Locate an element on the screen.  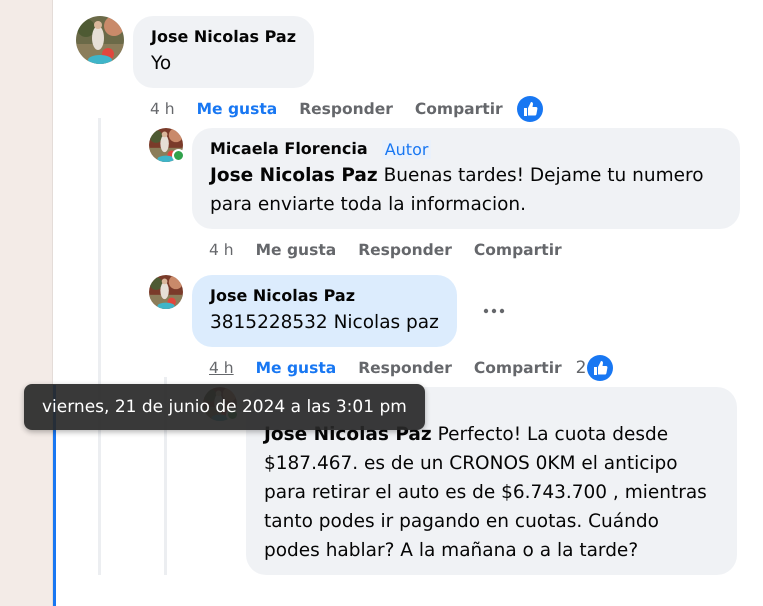
comment-text: 3815228532 Nicolas paz is located at coordinates (324, 323).